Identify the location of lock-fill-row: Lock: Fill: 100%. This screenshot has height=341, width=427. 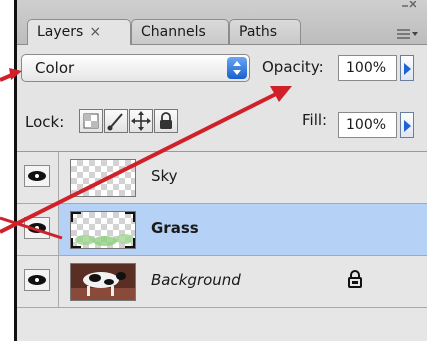
(222, 126).